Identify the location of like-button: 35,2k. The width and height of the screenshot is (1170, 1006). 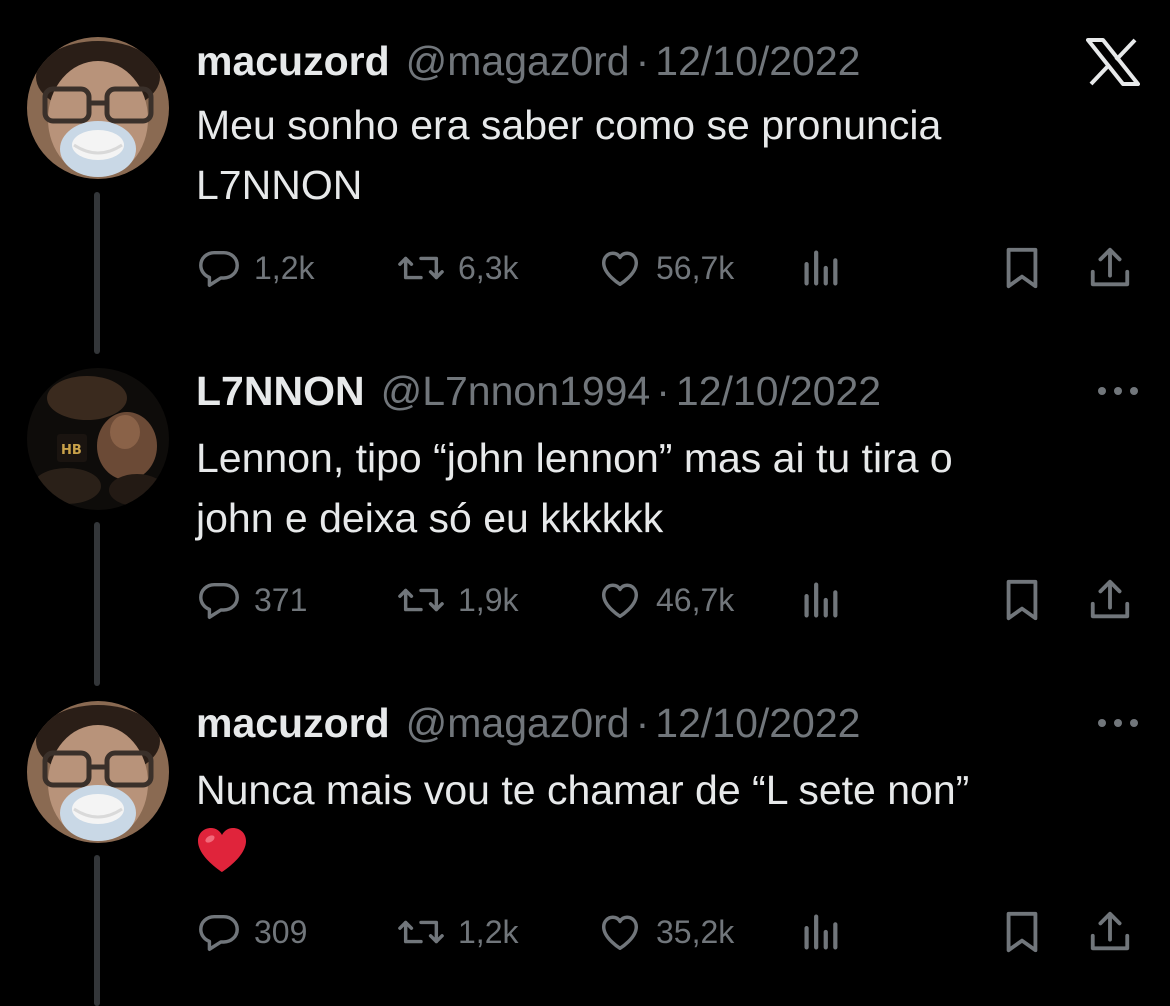
(665, 932).